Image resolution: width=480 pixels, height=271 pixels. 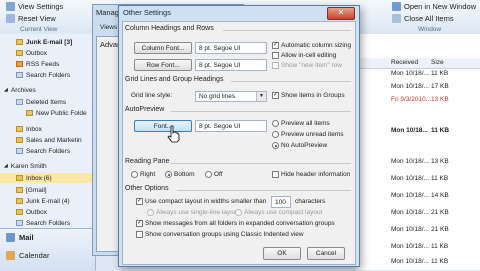 What do you see at coordinates (180, 174) in the screenshot?
I see `reading-pane-bottom-radio: Bottom` at bounding box center [180, 174].